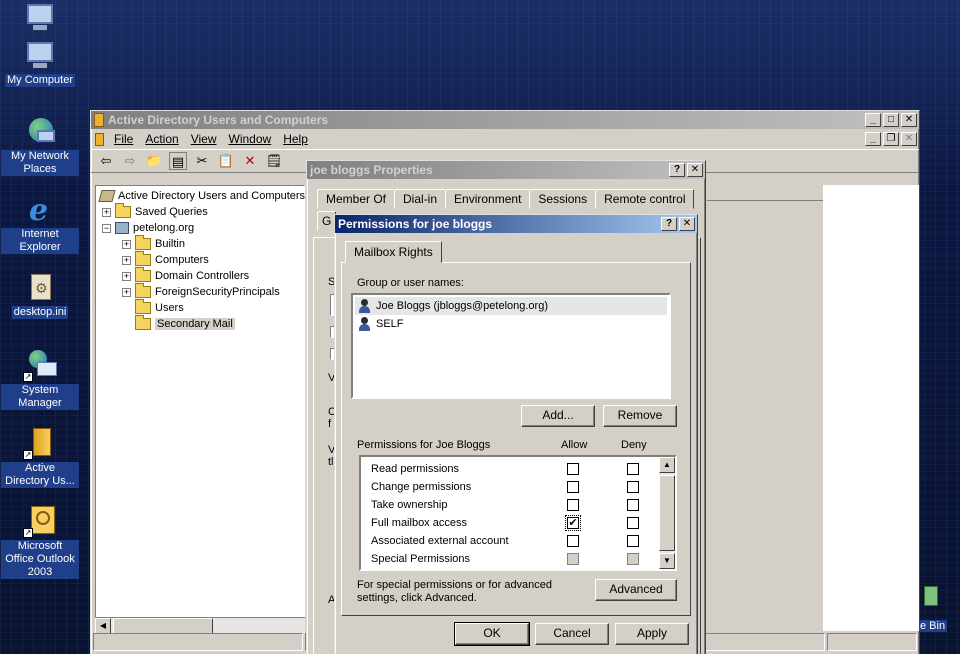 Image resolution: width=960 pixels, height=654 pixels. Describe the element at coordinates (103, 626) in the screenshot. I see `scroll-left-arrow-icon: ◀` at that location.